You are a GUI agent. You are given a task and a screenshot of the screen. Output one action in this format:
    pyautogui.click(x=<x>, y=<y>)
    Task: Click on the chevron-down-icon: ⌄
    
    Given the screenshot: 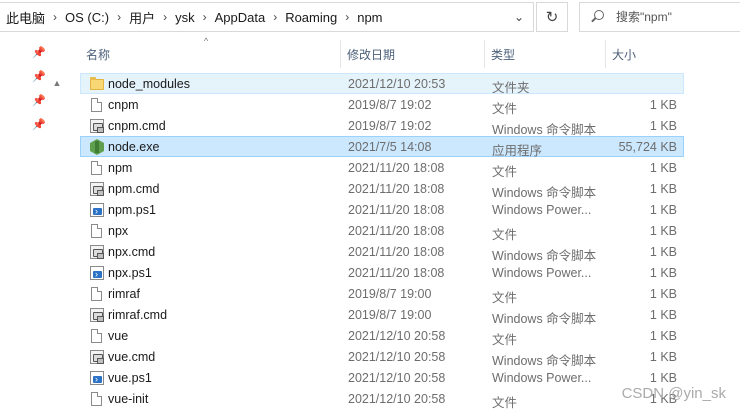 What is the action you would take?
    pyautogui.click(x=519, y=17)
    